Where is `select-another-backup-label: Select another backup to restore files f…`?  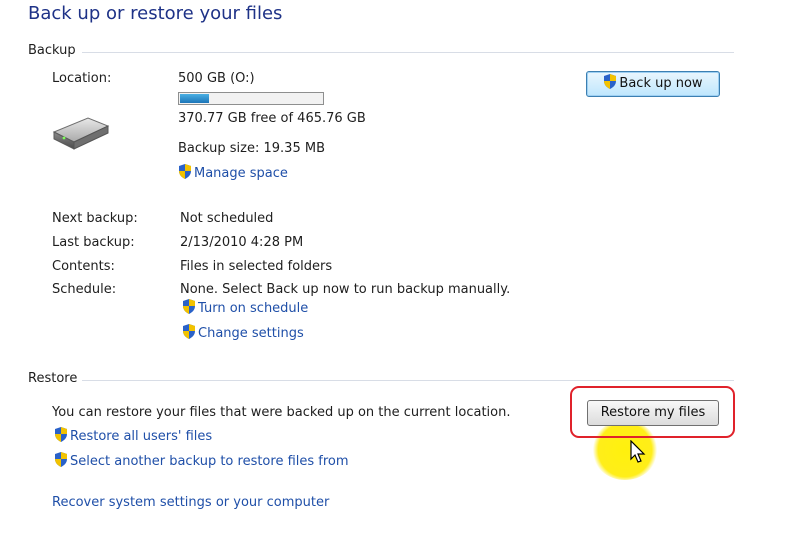
select-another-backup-label: Select another backup to restore files f… is located at coordinates (209, 461).